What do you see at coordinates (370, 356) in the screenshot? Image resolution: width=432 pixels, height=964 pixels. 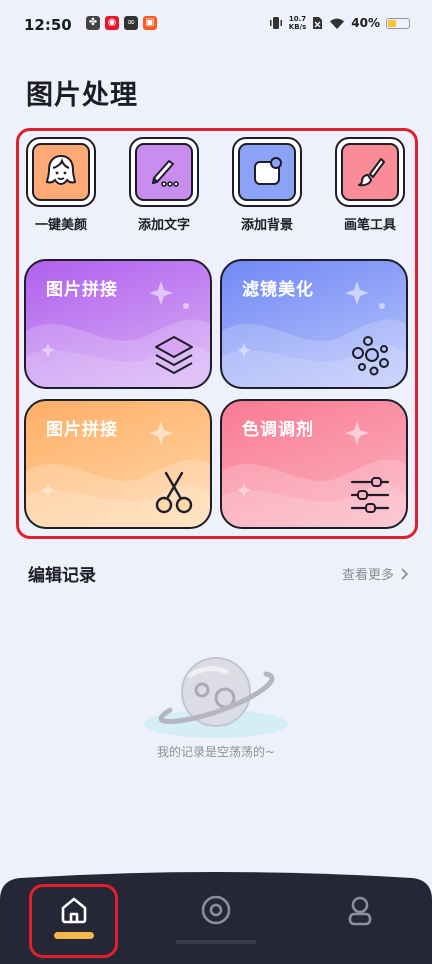 I see `filter-dots-icon` at bounding box center [370, 356].